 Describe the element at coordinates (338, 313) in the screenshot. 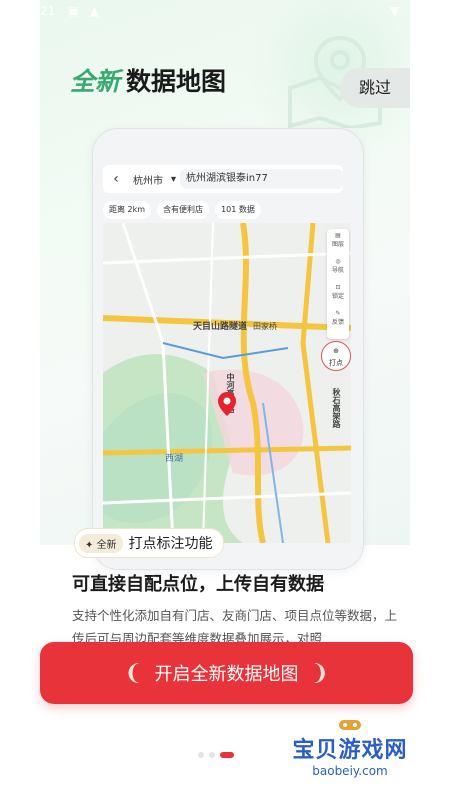

I see `edit-icon: ✎` at that location.